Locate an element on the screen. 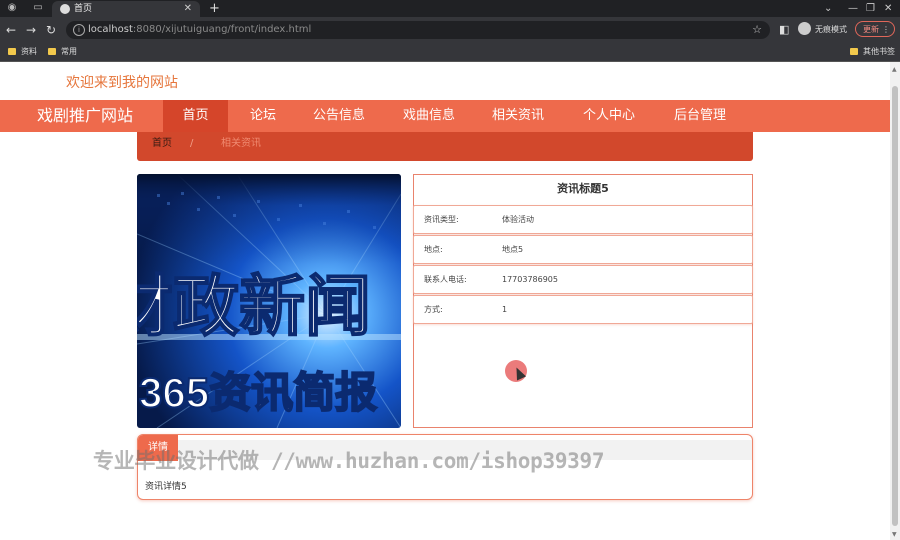 The width and height of the screenshot is (900, 540). bookmark-label: 资料 is located at coordinates (29, 51).